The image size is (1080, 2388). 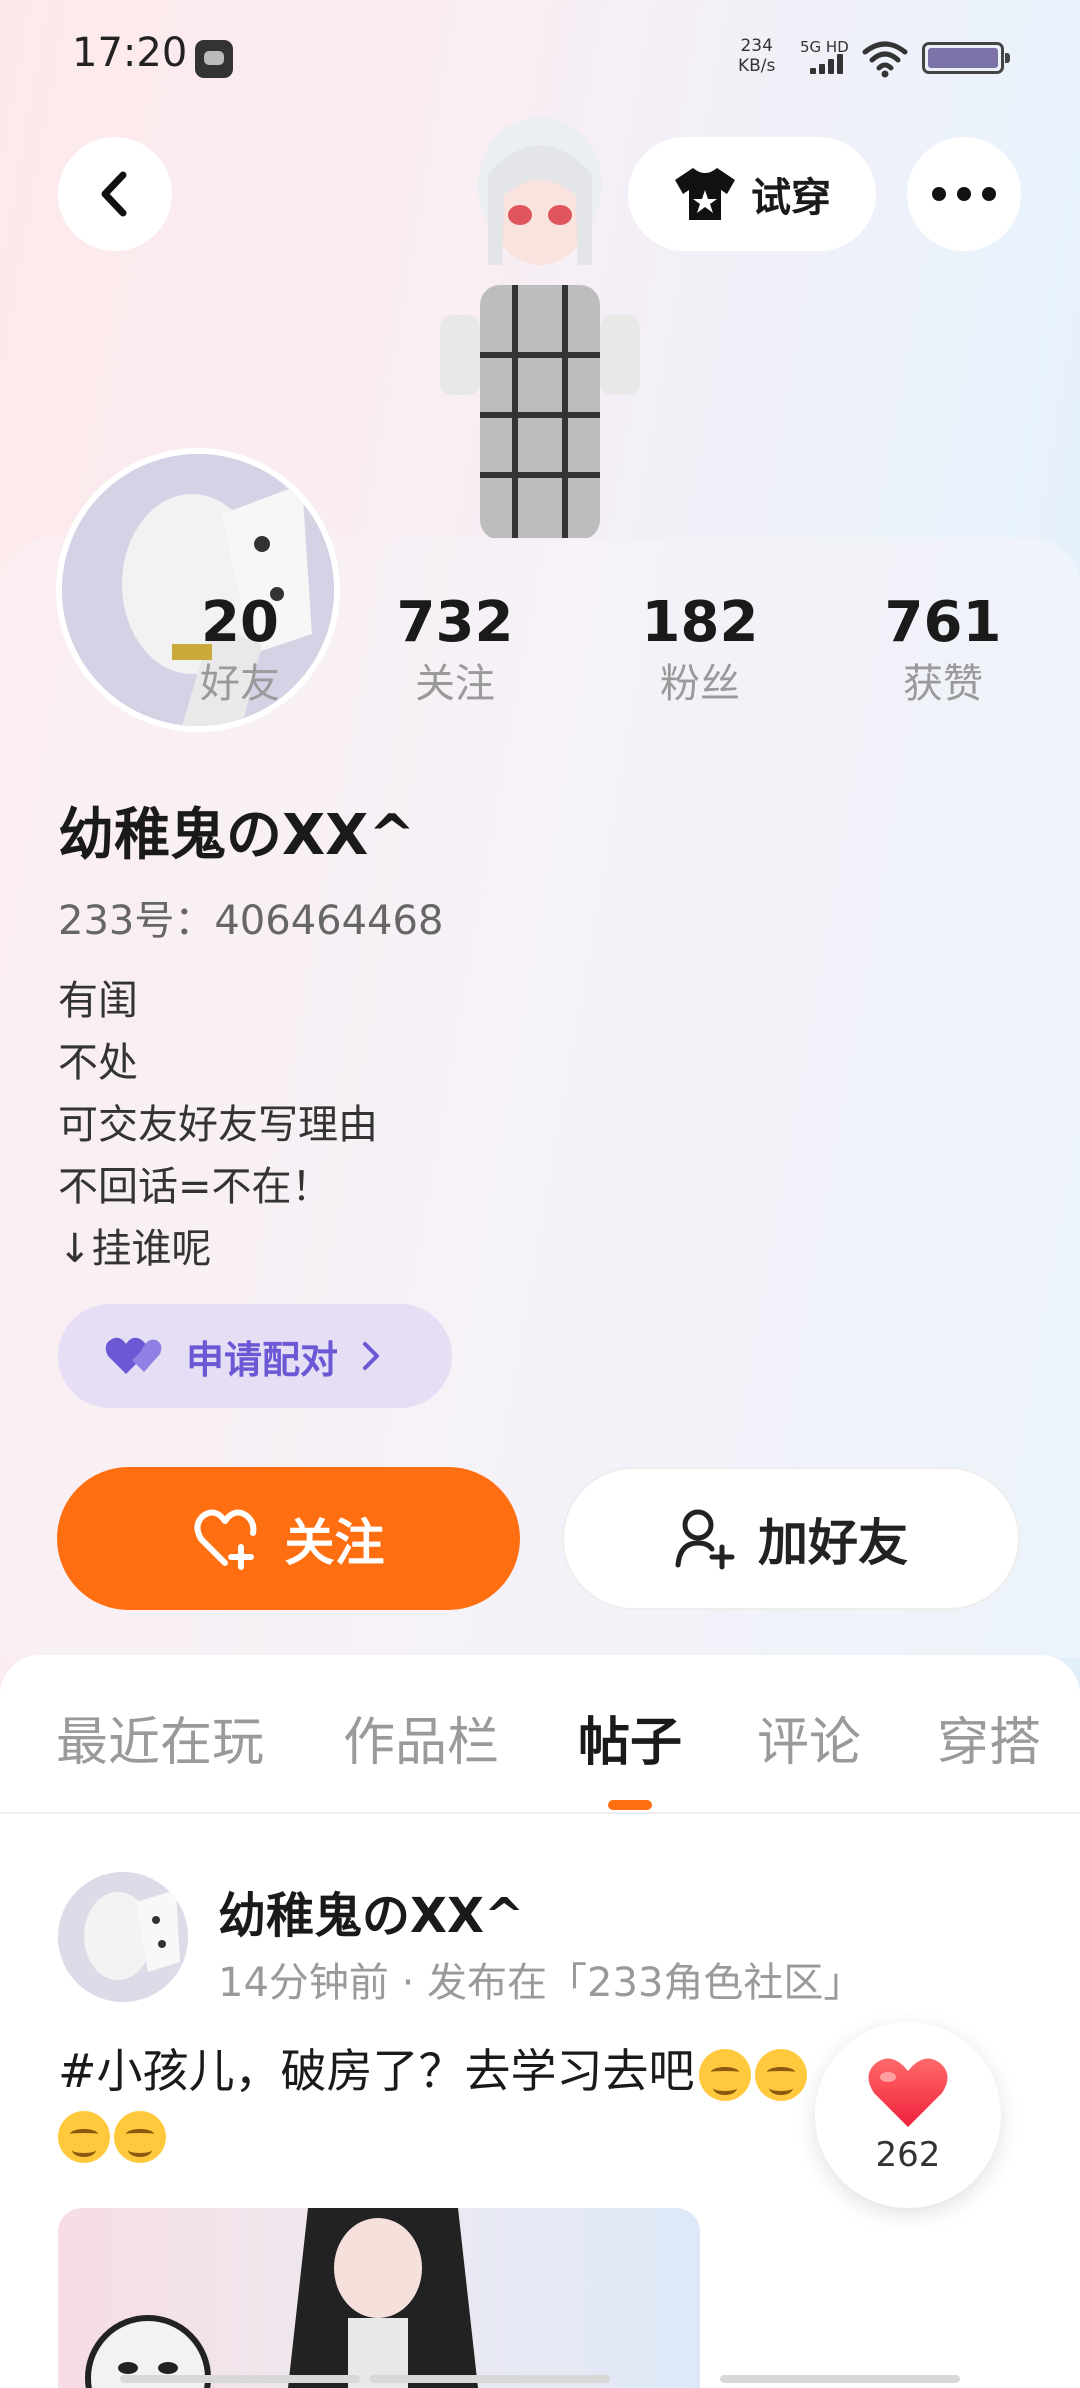 I want to click on stat-following: 732 关注, so click(x=455, y=651).